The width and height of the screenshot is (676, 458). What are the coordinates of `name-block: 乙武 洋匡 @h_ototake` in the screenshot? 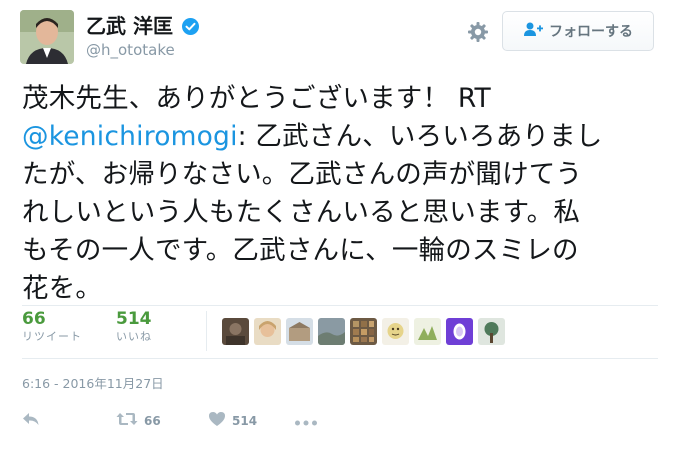 It's located at (143, 37).